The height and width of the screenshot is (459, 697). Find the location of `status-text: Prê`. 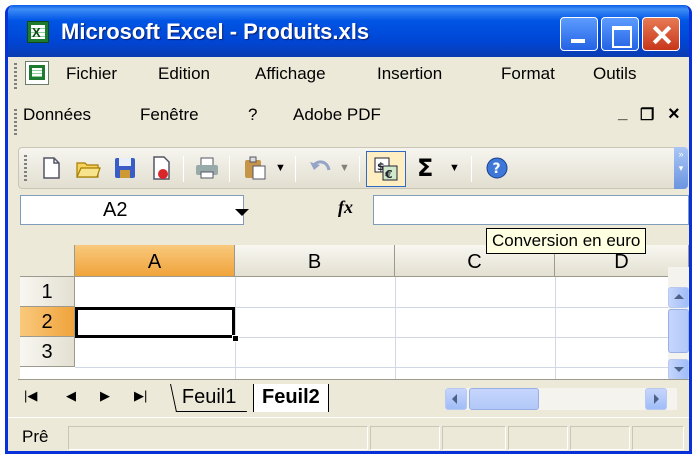

status-text: Prê is located at coordinates (35, 436).